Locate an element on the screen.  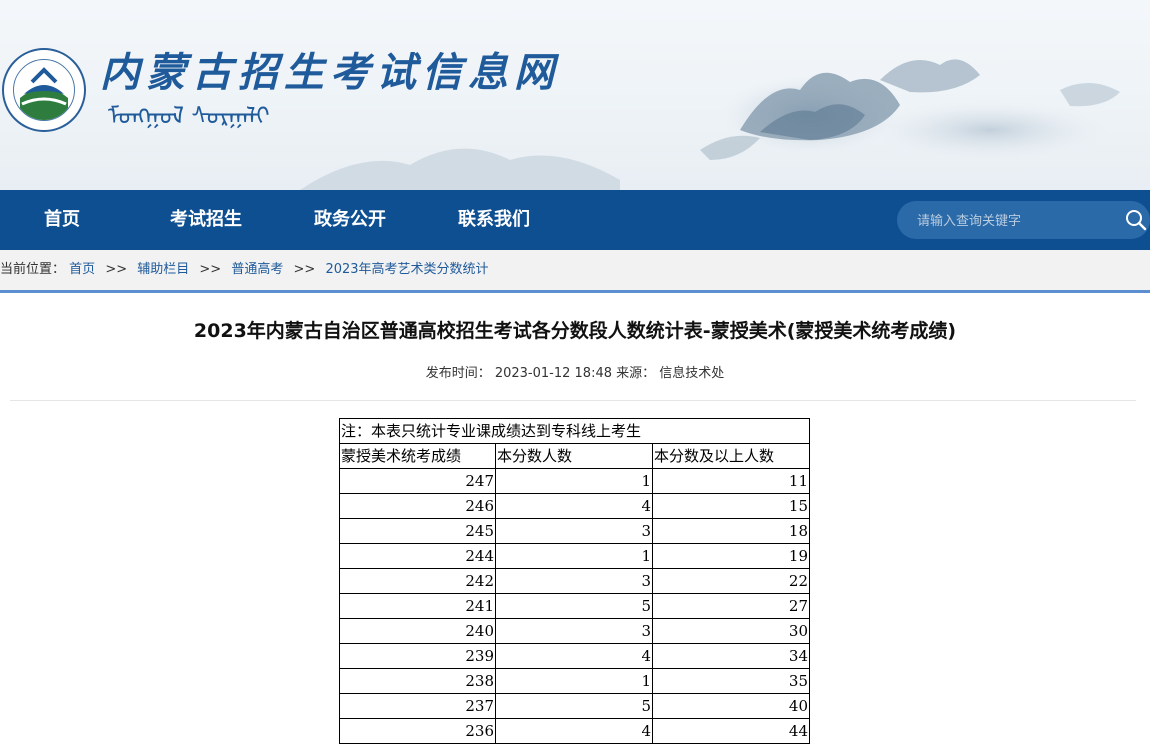
table-row: 241 5 27 is located at coordinates (574, 606).